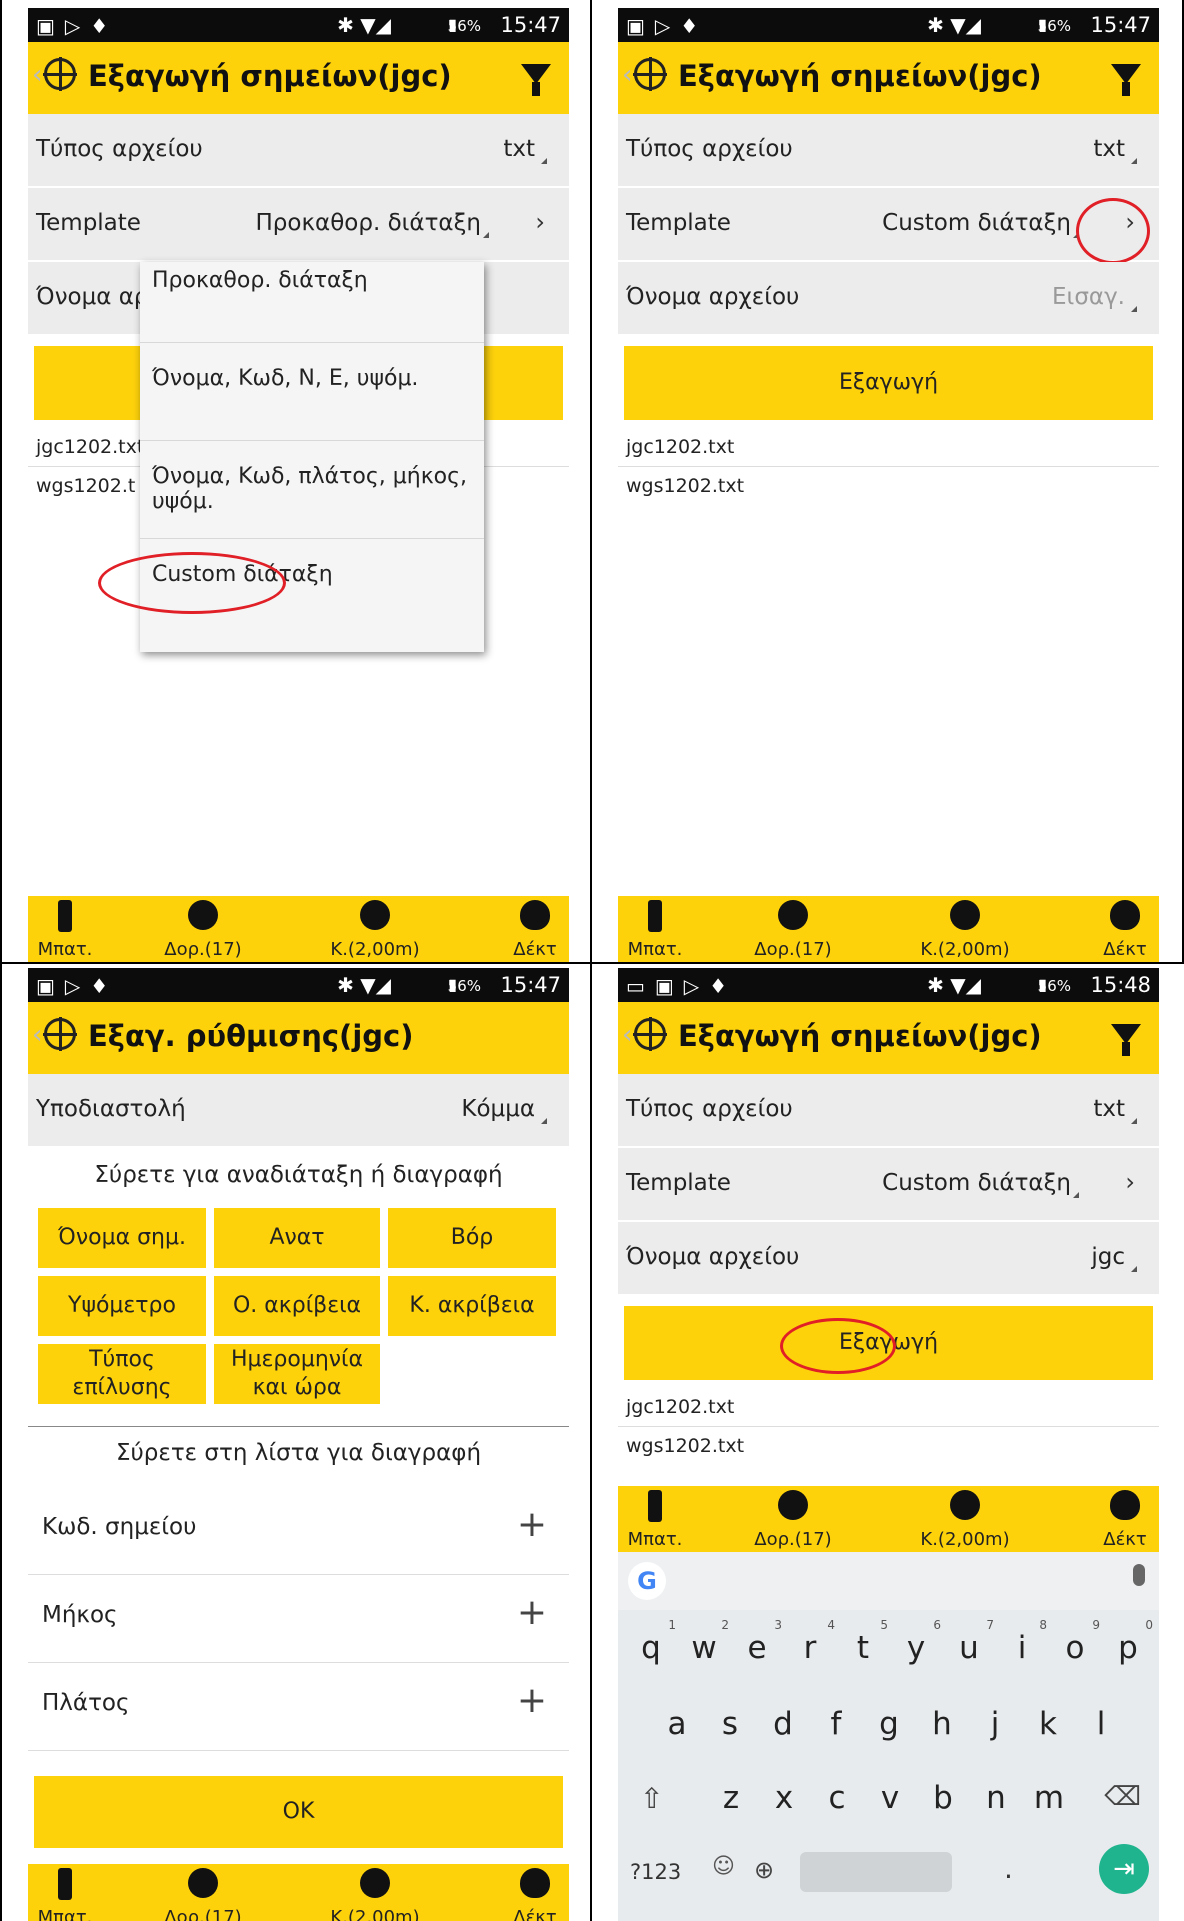 Image resolution: width=1184 pixels, height=1921 pixels. What do you see at coordinates (651, 1798) in the screenshot?
I see `shift-key: ⇧` at bounding box center [651, 1798].